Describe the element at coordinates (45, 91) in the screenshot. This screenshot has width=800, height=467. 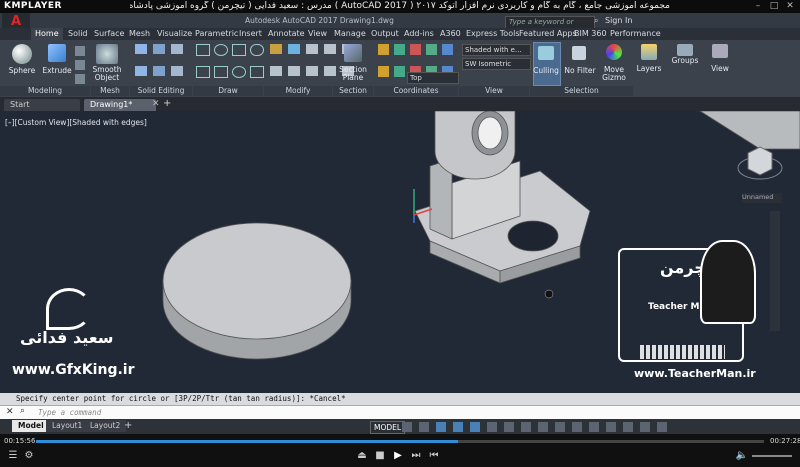
I see `panel-modeling: Modeling` at that location.